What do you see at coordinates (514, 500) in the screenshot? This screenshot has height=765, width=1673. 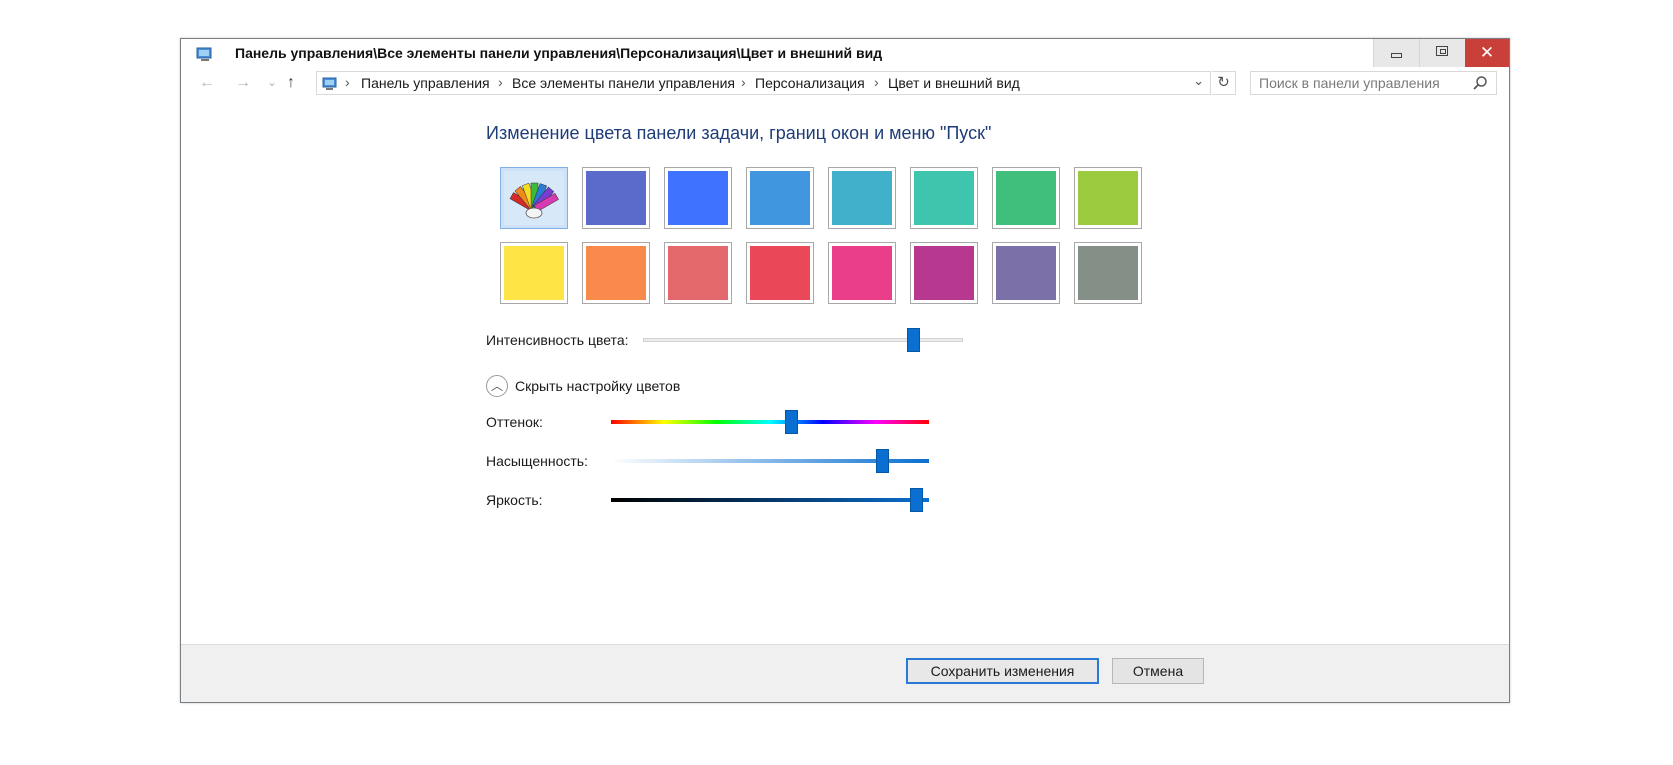 I see `brightness-label: Яркость:` at bounding box center [514, 500].